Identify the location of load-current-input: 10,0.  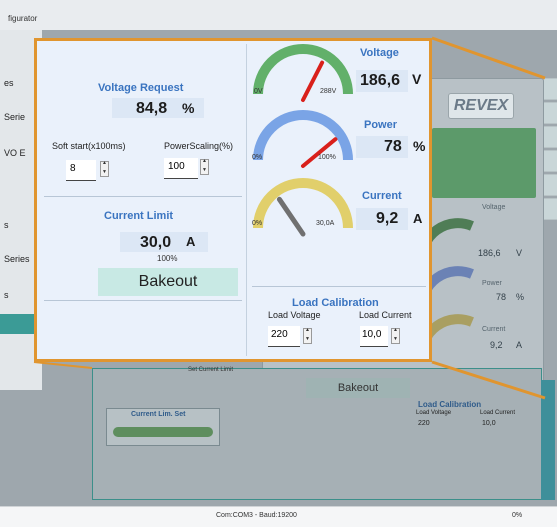
(374, 336).